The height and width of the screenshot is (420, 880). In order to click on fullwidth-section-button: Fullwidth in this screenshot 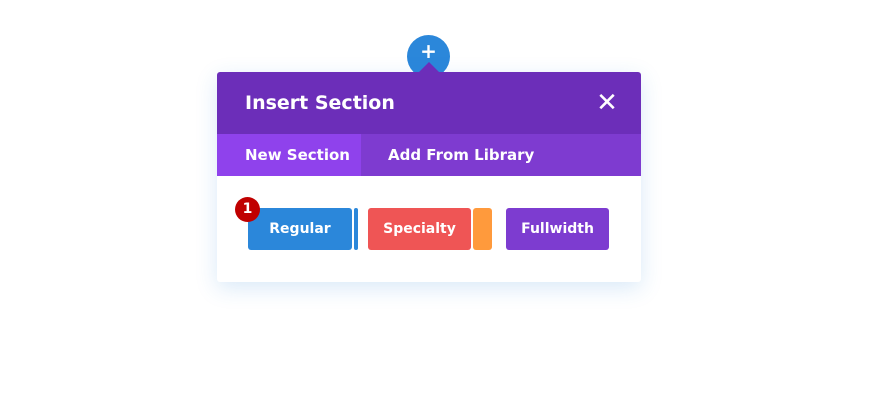, I will do `click(557, 229)`.